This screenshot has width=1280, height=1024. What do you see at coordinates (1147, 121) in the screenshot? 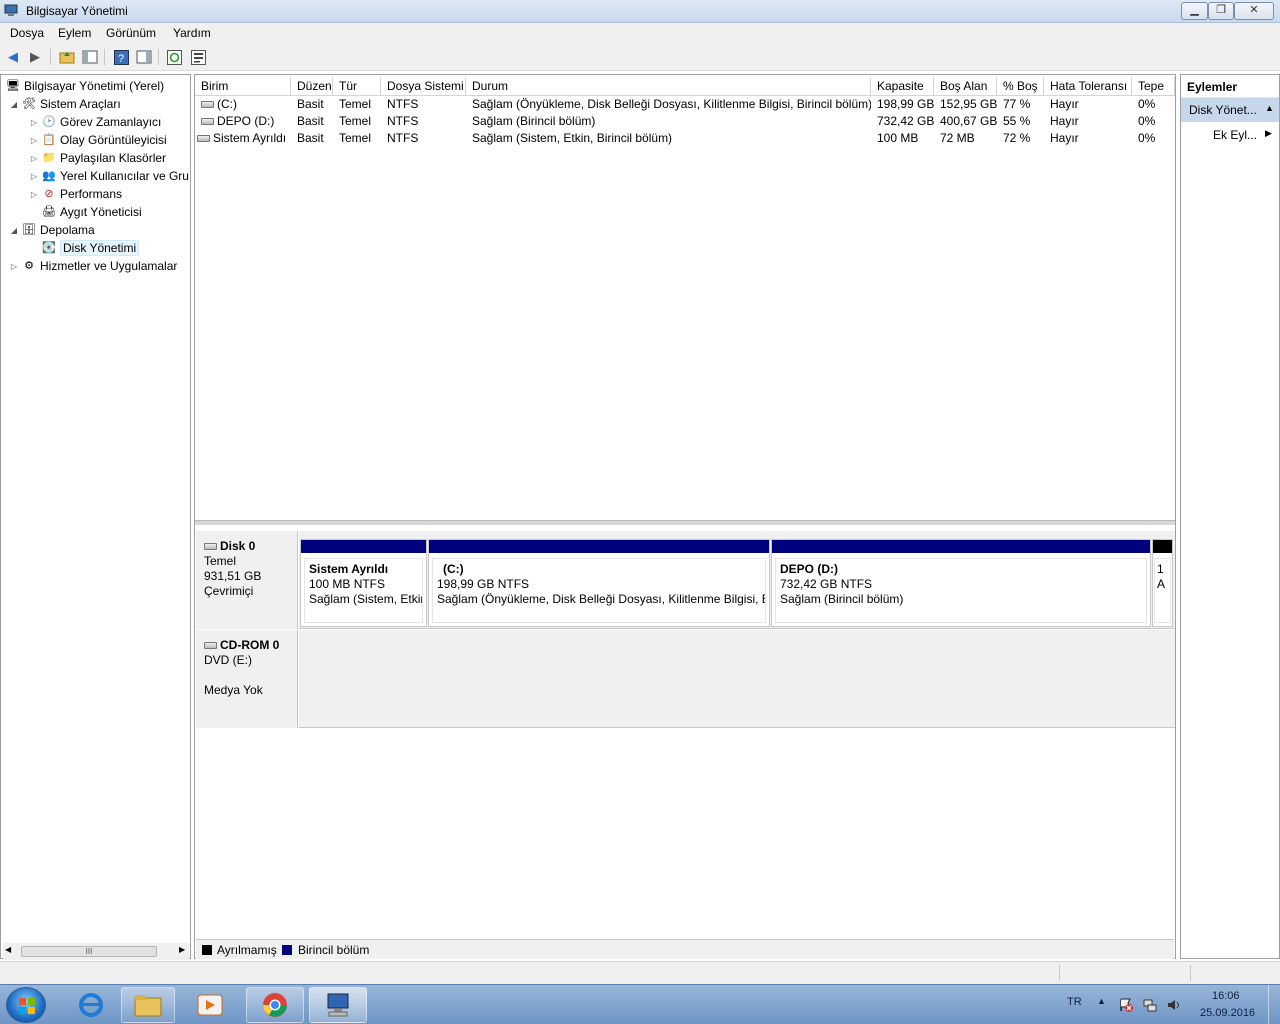
I see `volume-cell: 0%` at bounding box center [1147, 121].